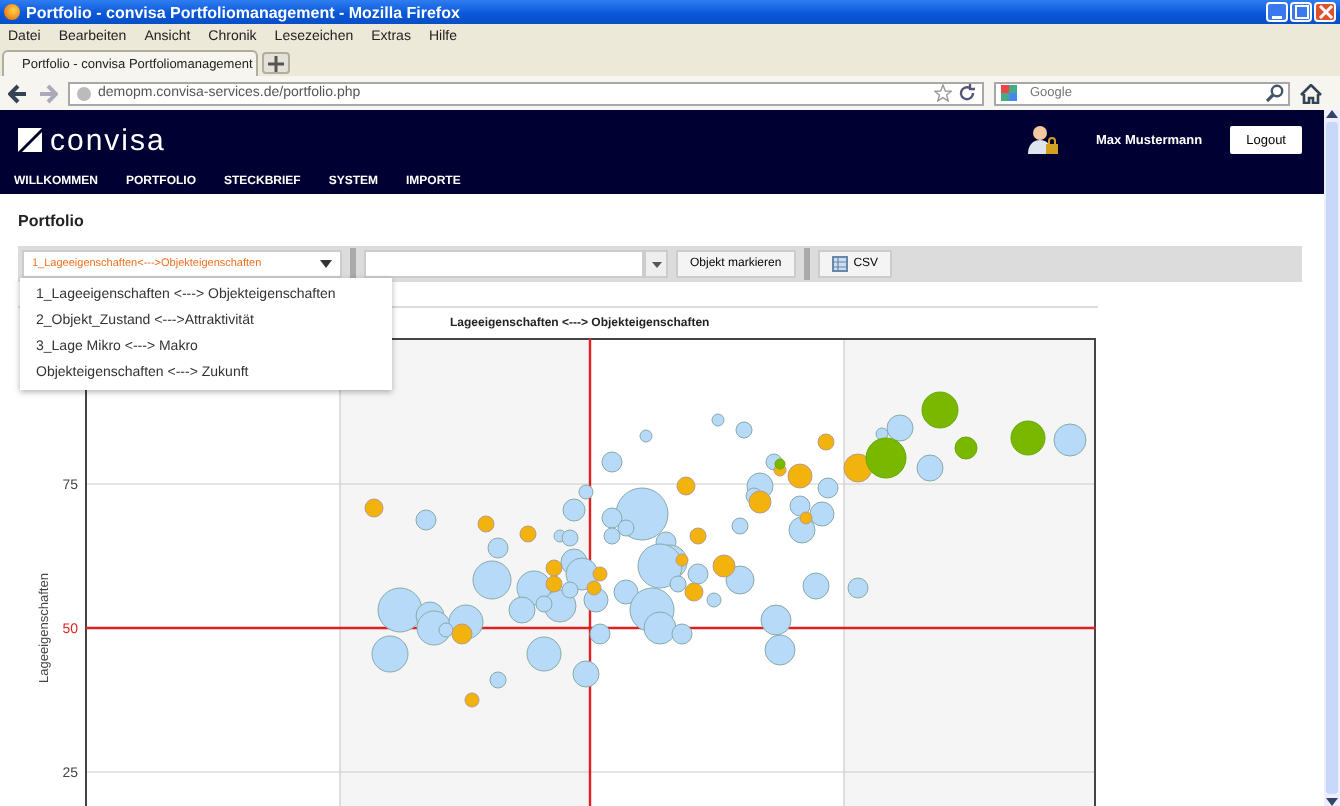 The width and height of the screenshot is (1340, 806). Describe the element at coordinates (967, 93) in the screenshot. I see `reload-icon` at that location.